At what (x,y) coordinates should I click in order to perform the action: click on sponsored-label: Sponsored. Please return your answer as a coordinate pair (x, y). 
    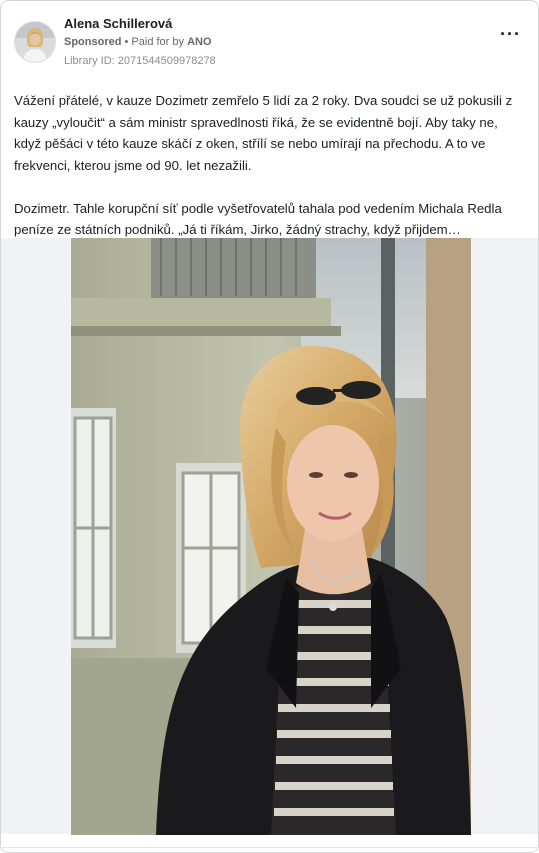
    Looking at the image, I should click on (93, 42).